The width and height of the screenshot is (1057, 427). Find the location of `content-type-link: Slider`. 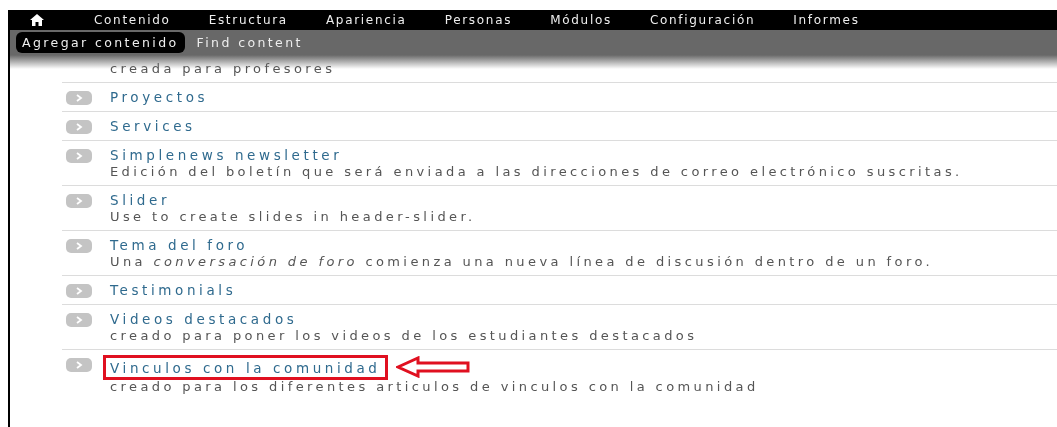

content-type-link: Slider is located at coordinates (140, 200).